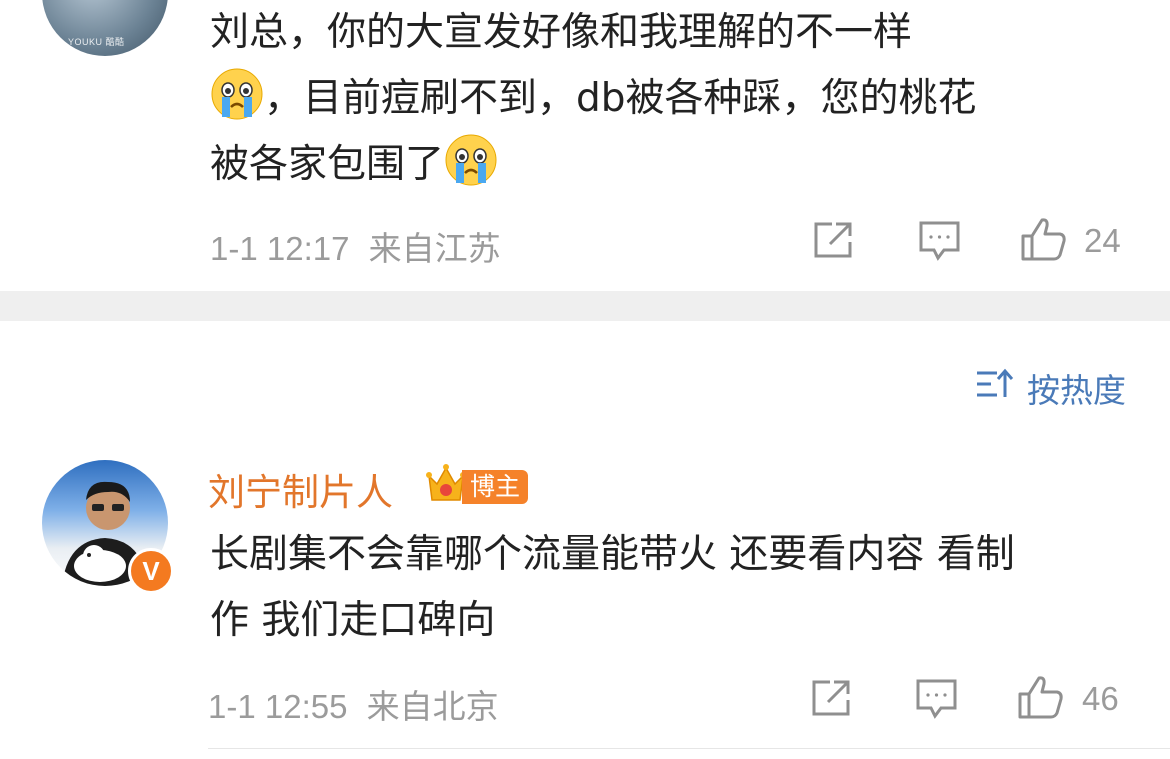 This screenshot has height=759, width=1170. What do you see at coordinates (995, 388) in the screenshot?
I see `sort-icon` at bounding box center [995, 388].